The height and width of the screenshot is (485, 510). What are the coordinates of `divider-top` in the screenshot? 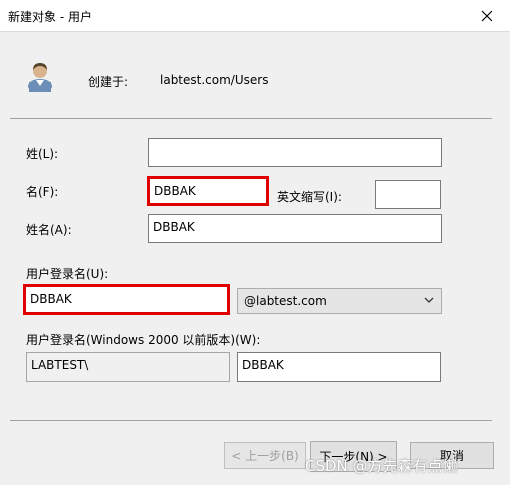 It's located at (251, 118).